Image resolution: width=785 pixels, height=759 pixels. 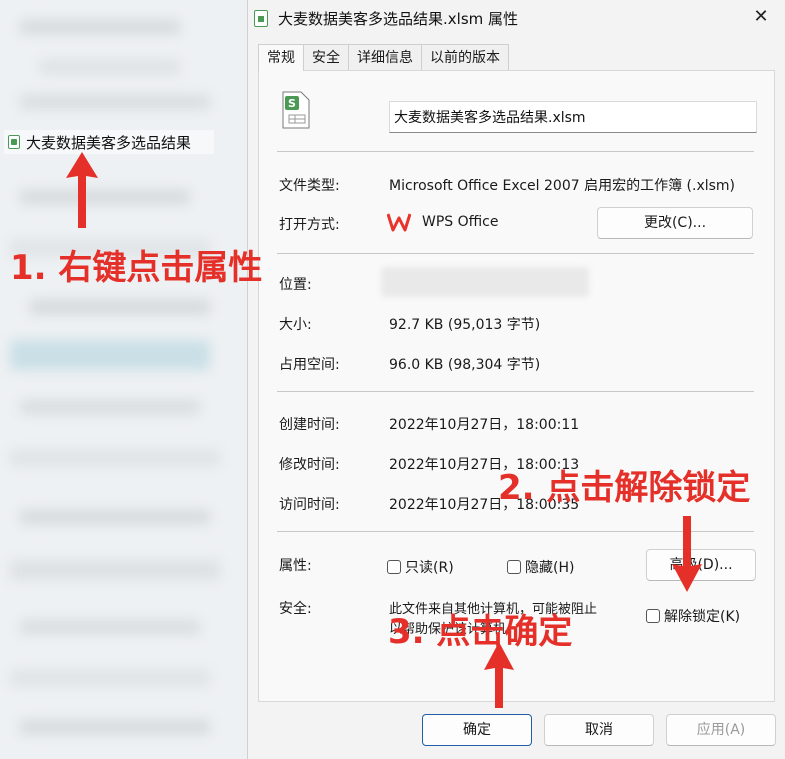 What do you see at coordinates (295, 285) in the screenshot?
I see `location-label: 位置:` at bounding box center [295, 285].